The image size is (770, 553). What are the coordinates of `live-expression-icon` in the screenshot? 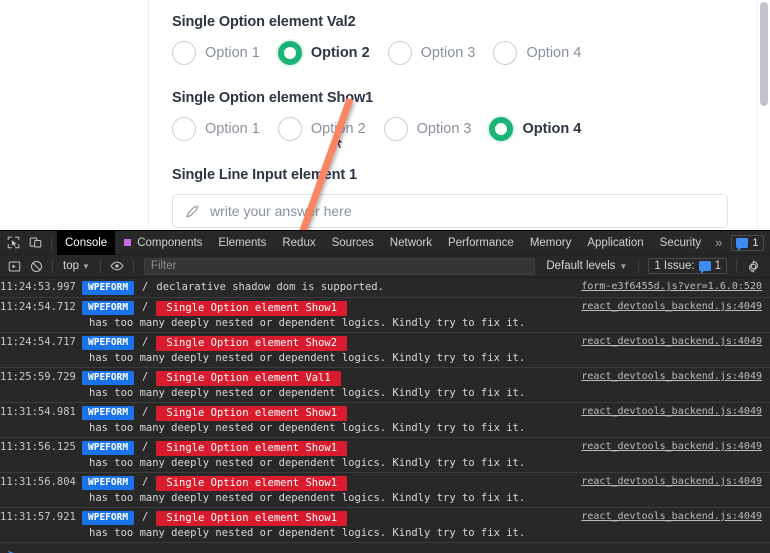 It's located at (117, 266).